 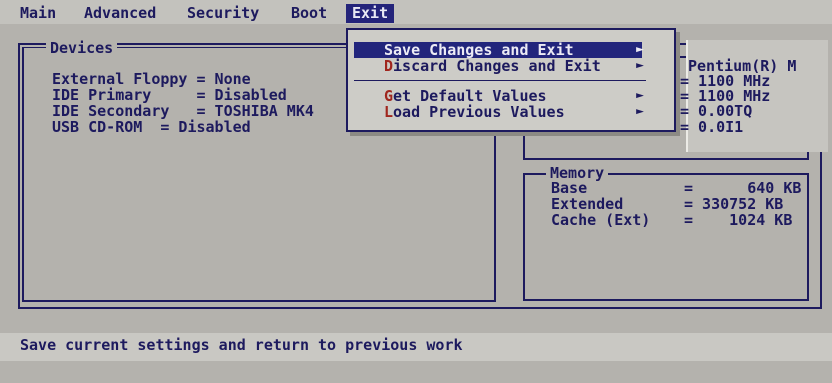 I want to click on memory-extended-value: = 330752 KB, so click(x=734, y=204).